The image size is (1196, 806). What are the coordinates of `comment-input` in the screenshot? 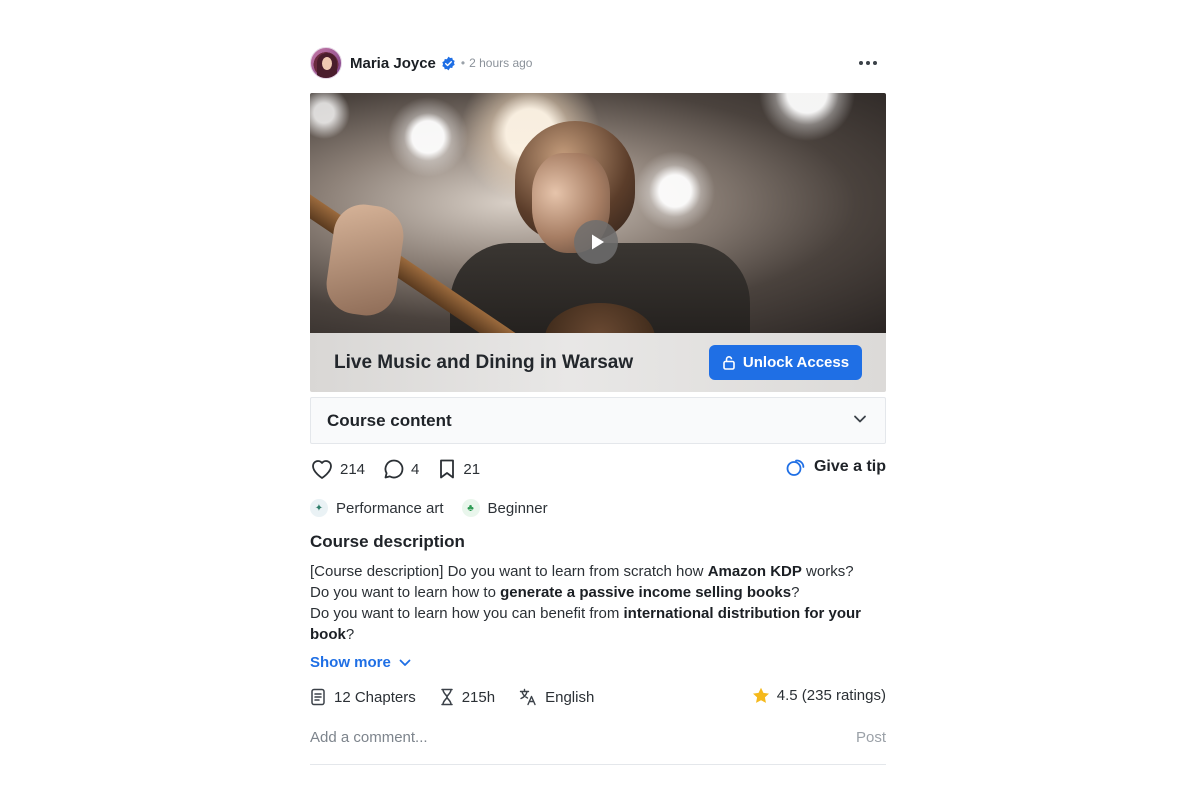 It's located at (550, 737).